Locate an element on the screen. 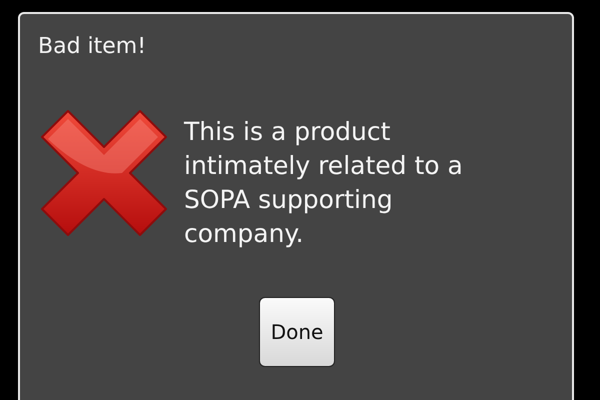 The width and height of the screenshot is (600, 400). error-cross-icon is located at coordinates (104, 173).